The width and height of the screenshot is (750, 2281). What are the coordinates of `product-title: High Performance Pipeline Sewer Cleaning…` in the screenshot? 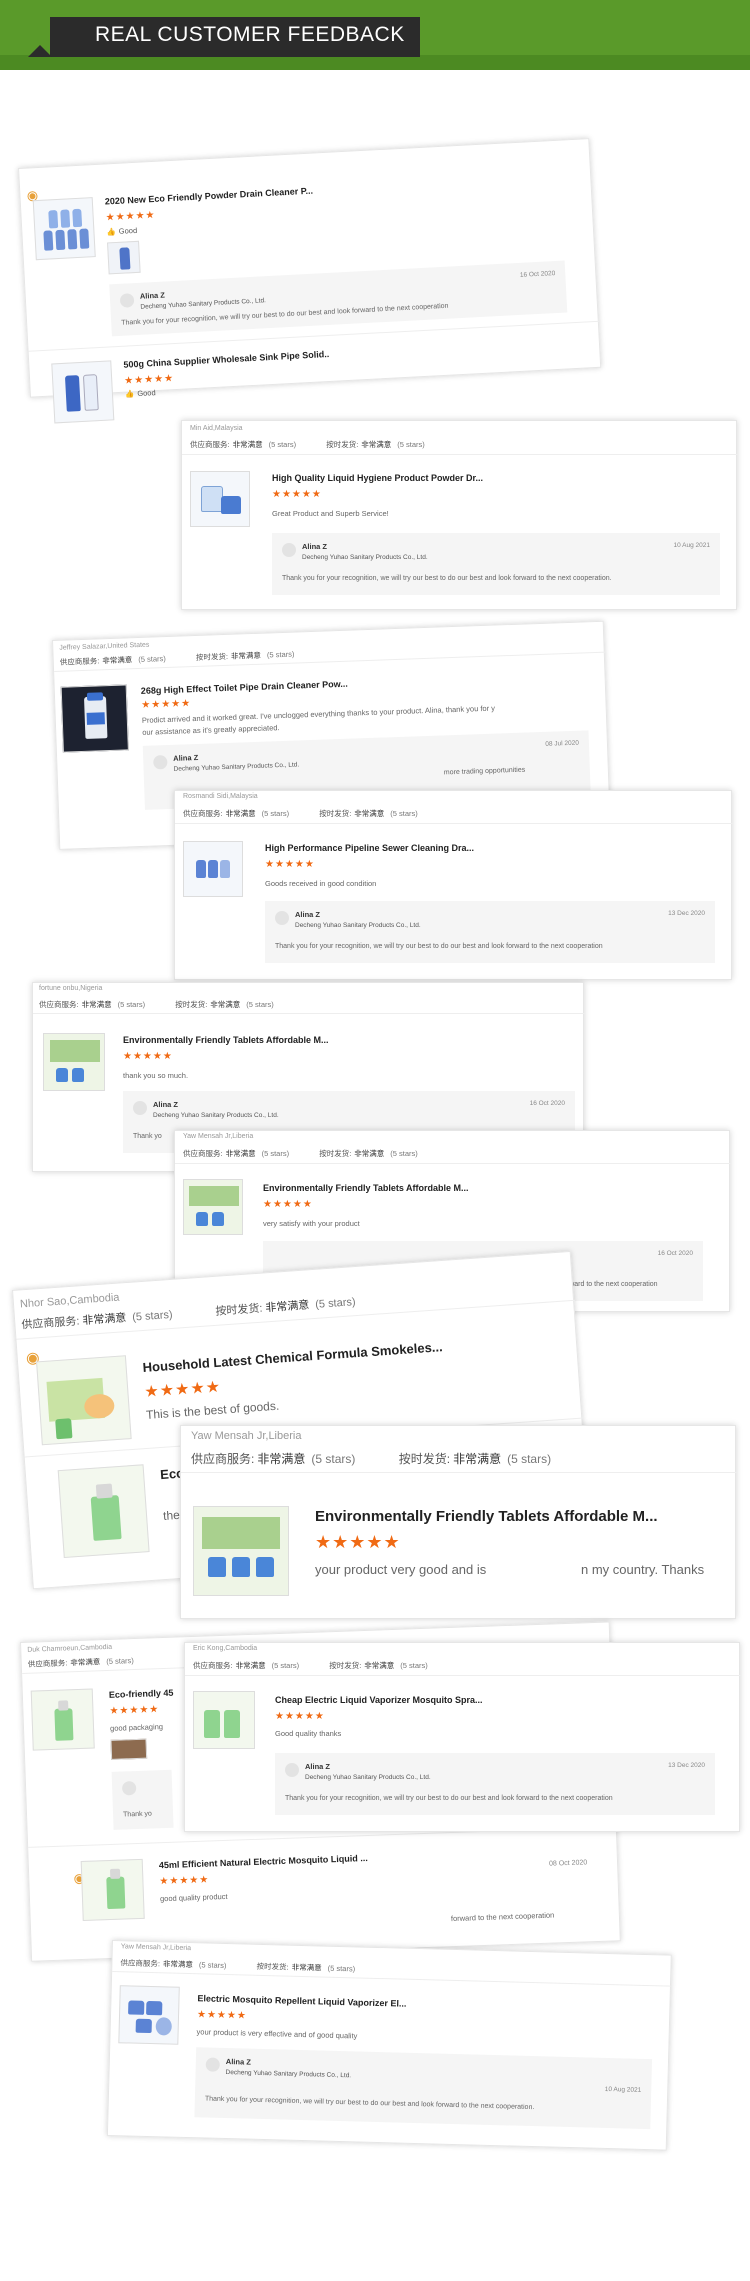 It's located at (369, 848).